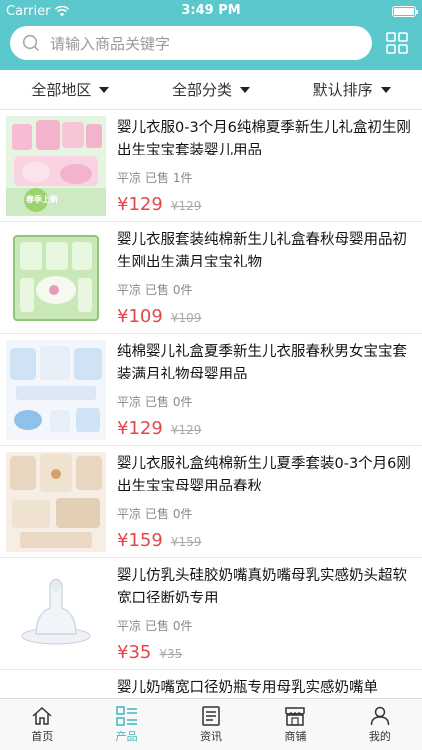  What do you see at coordinates (211, 715) in the screenshot?
I see `news-icon` at bounding box center [211, 715].